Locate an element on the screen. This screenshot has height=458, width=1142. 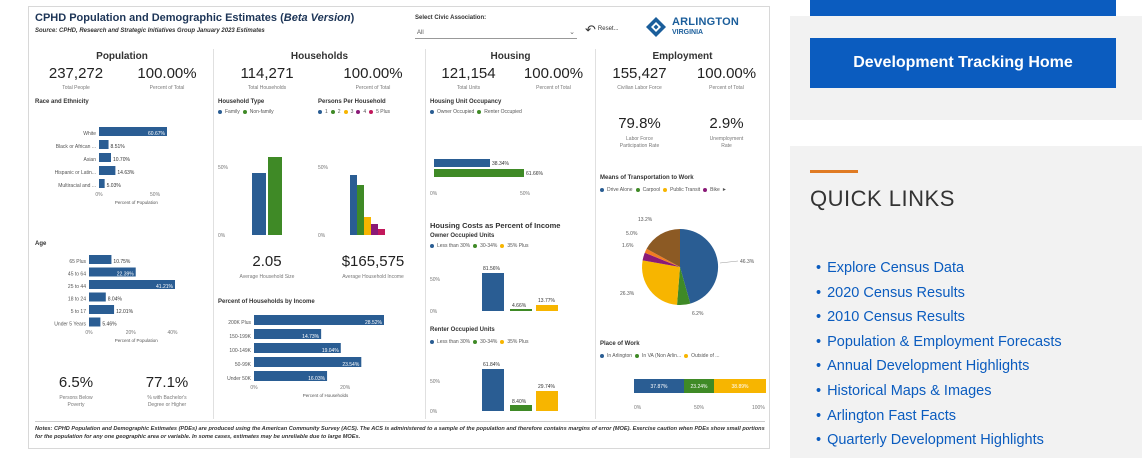
persons-per-household-legend: 1 2 3 4 5 Plus is located at coordinates (354, 112).